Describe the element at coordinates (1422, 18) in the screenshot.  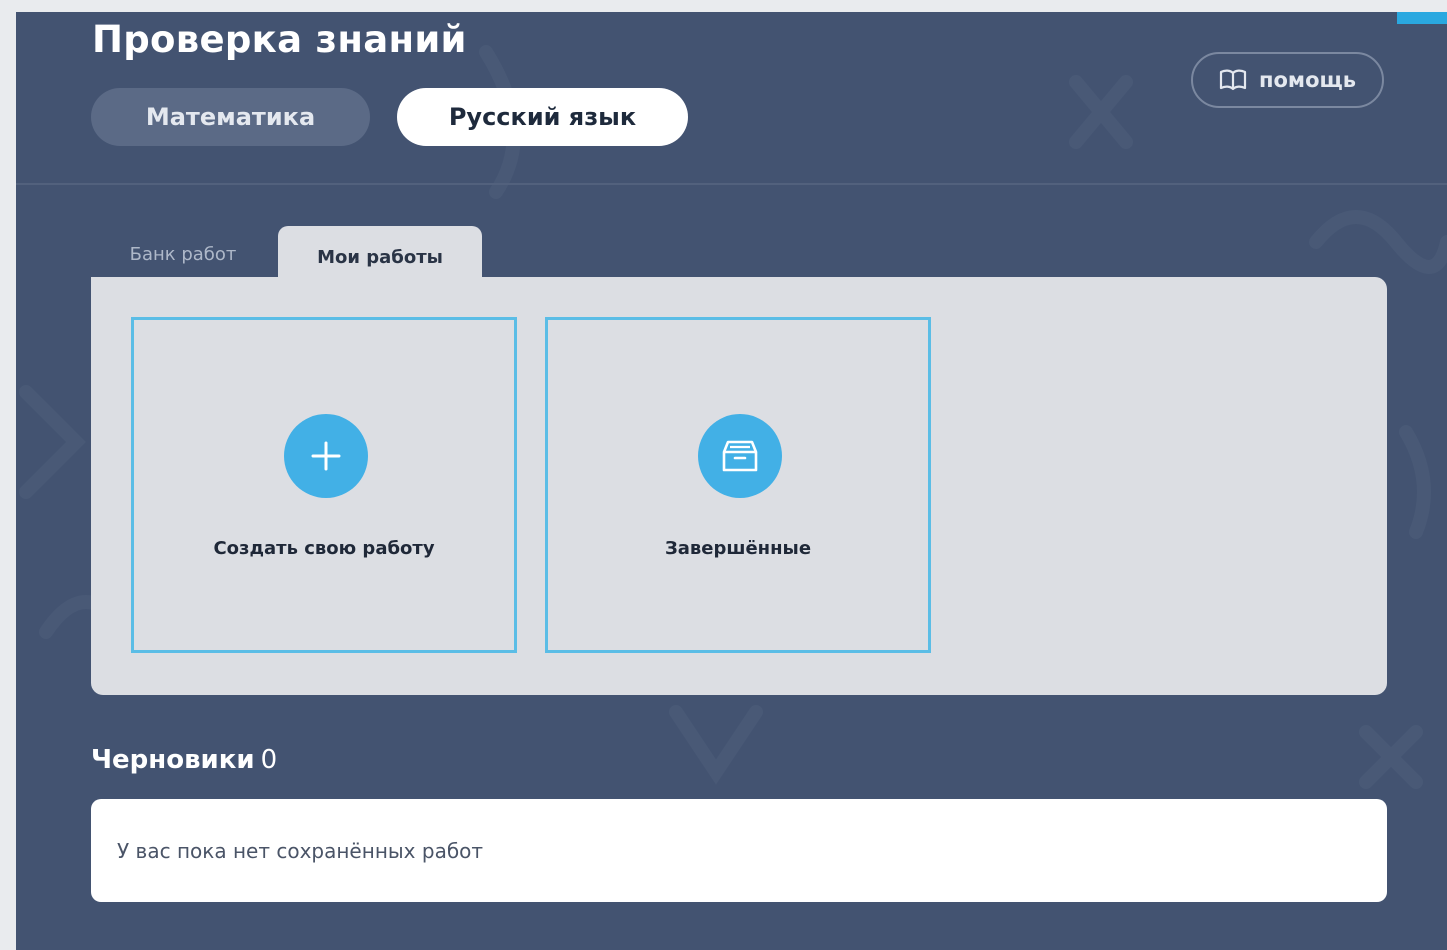
I see `corner-accent` at that location.